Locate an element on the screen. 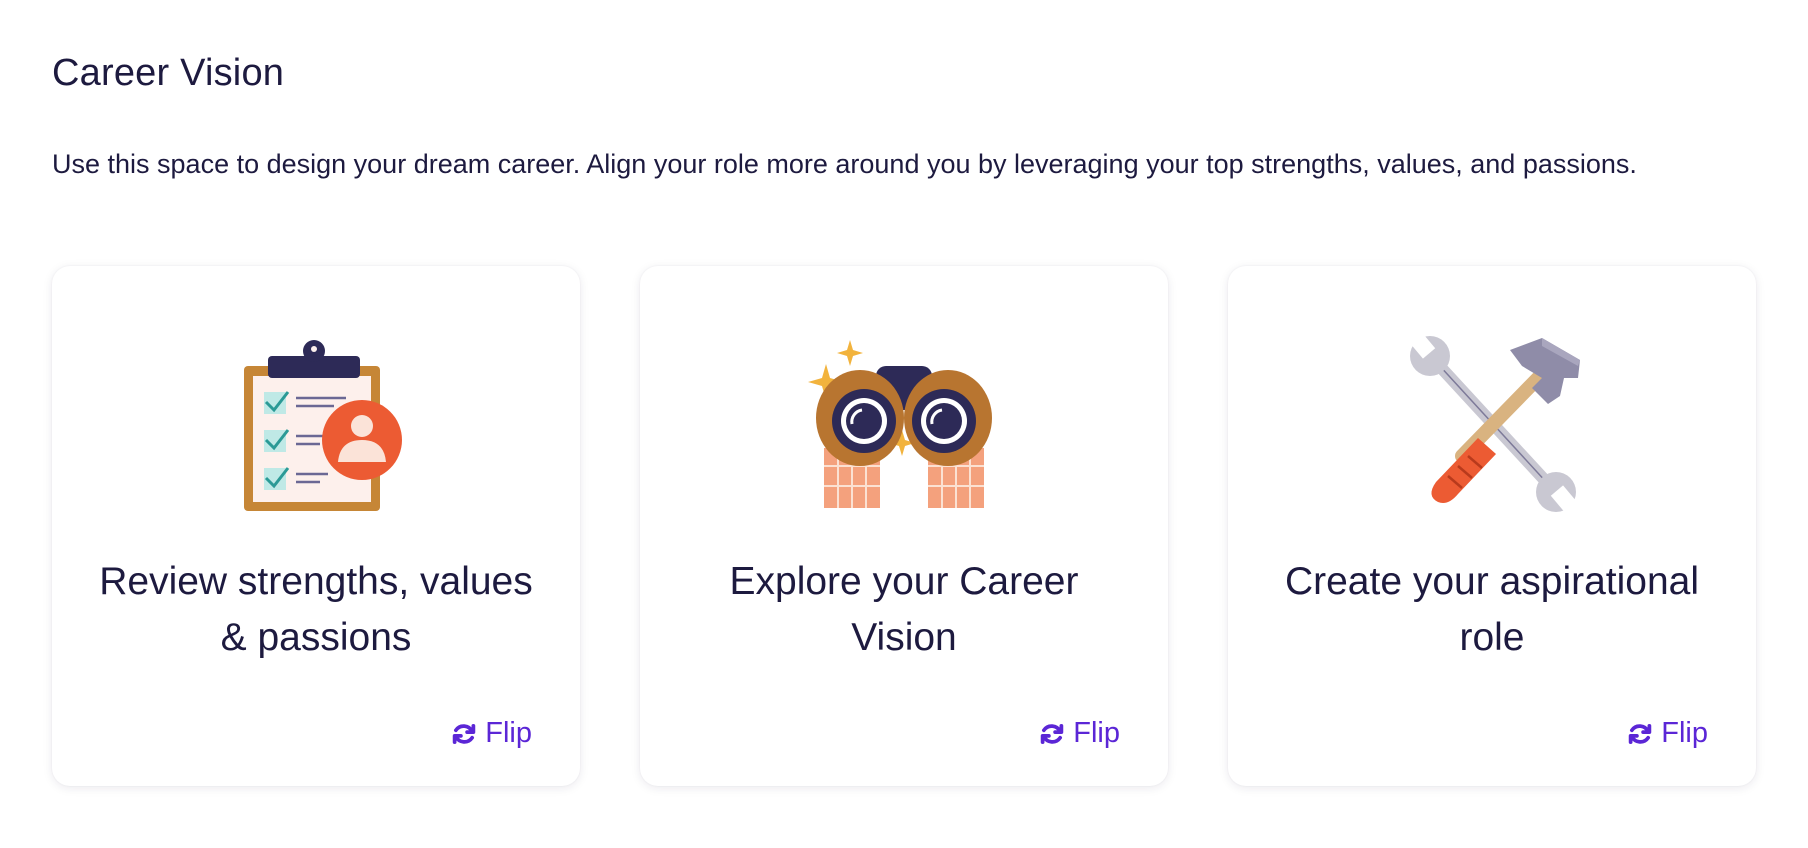  card-title: Review strengths, values & passions is located at coordinates (316, 609).